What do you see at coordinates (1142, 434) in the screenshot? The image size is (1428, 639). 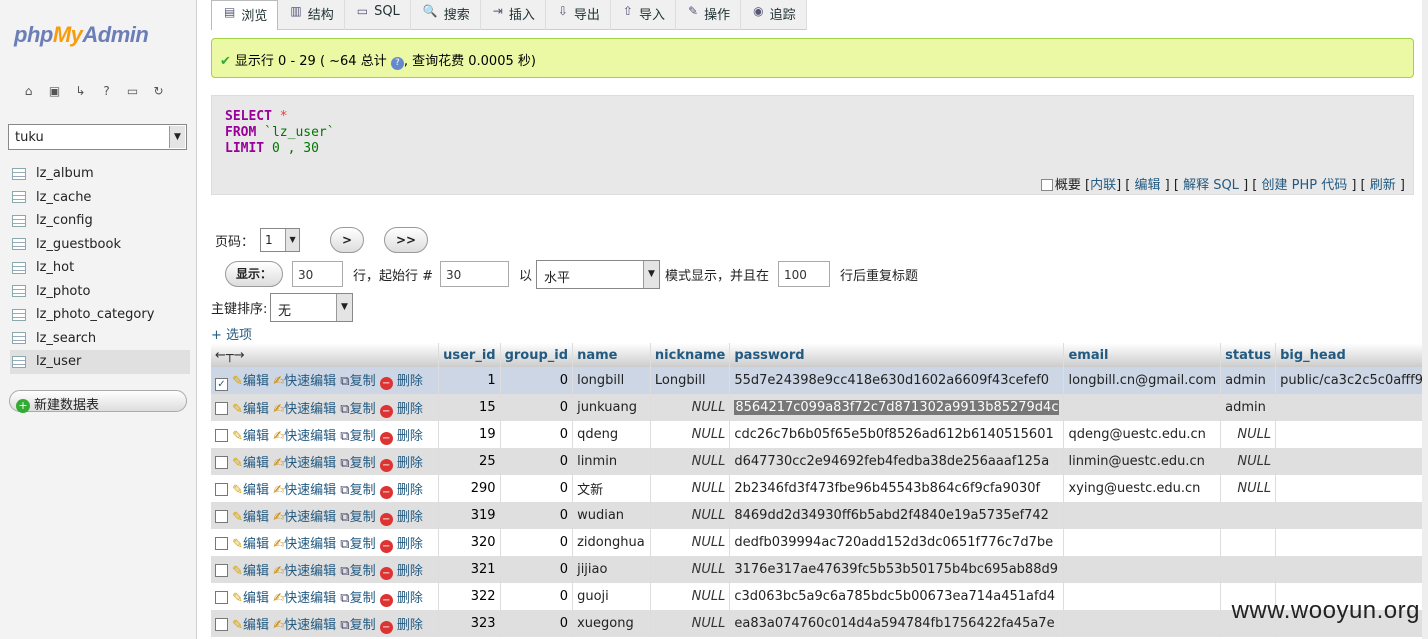 I see `cell-email: qdeng@uestc.edu.cn` at bounding box center [1142, 434].